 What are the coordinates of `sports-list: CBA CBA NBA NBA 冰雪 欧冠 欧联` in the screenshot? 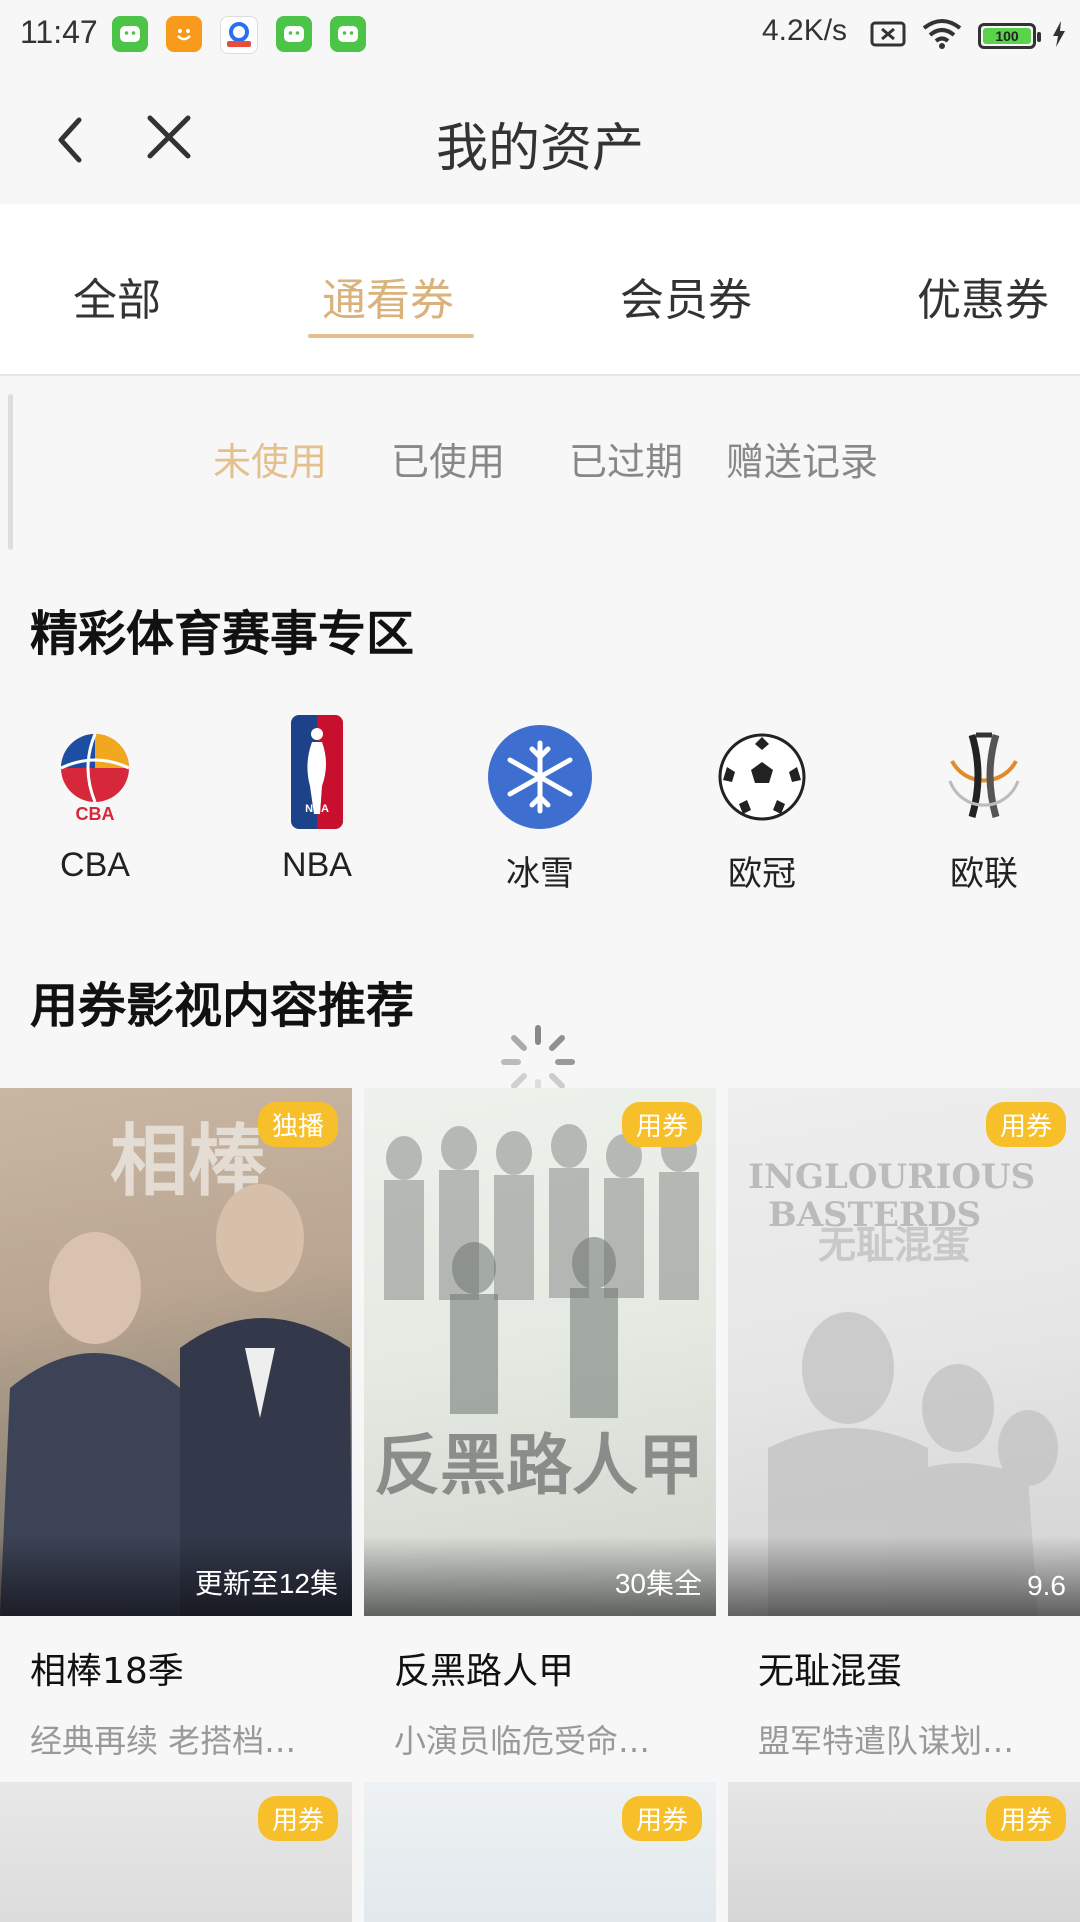 It's located at (540, 810).